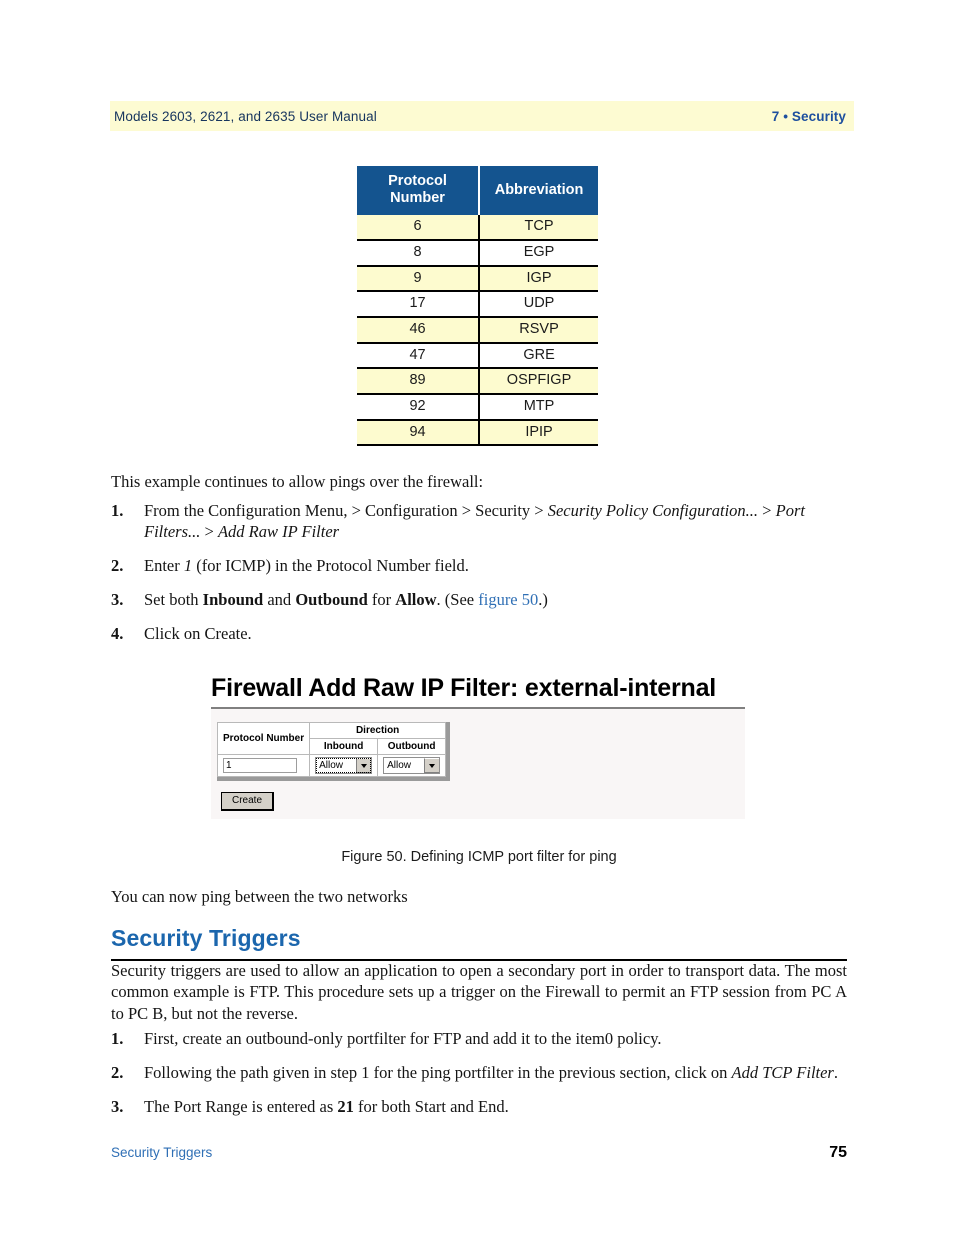  What do you see at coordinates (479, 634) in the screenshot?
I see `list-item: 4. Click on Create.` at bounding box center [479, 634].